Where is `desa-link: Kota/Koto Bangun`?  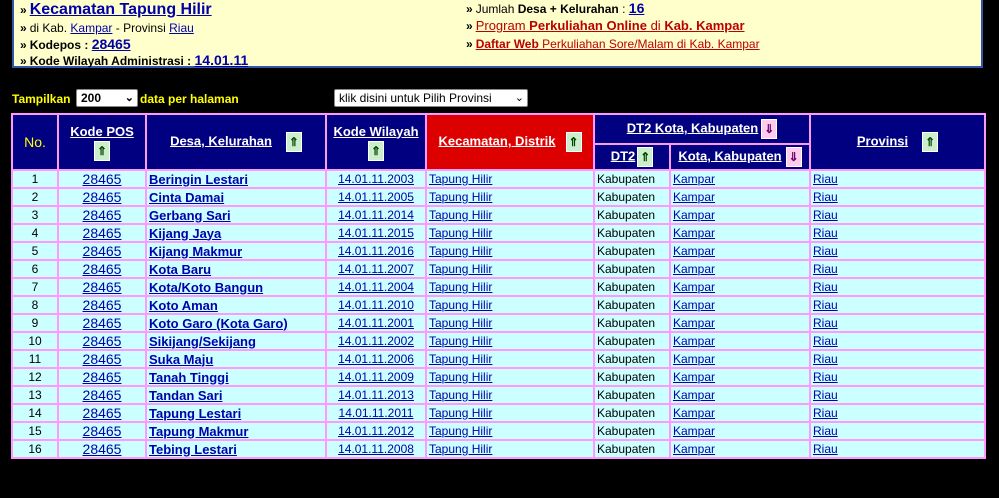 desa-link: Kota/Koto Bangun is located at coordinates (206, 287).